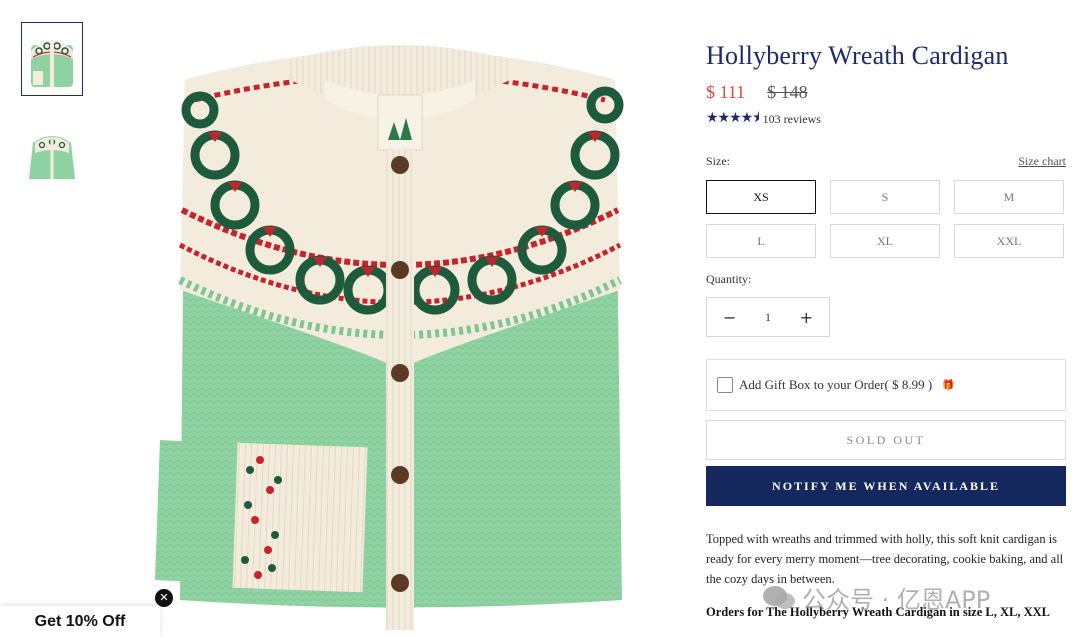 This screenshot has height=637, width=1080. I want to click on quantity-stepper: − 1 +, so click(768, 317).